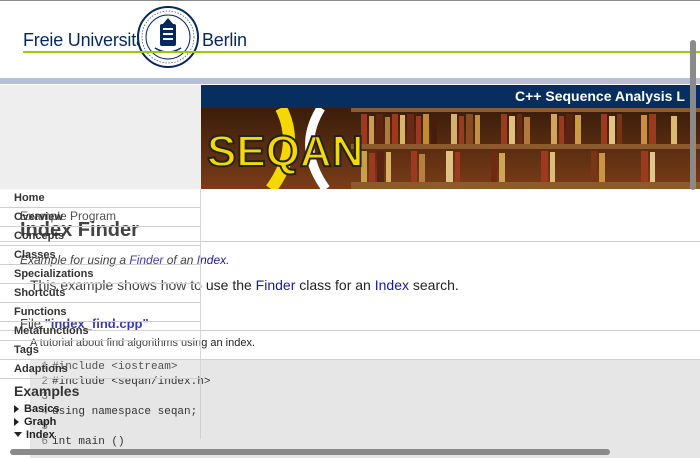 Image resolution: width=700 pixels, height=458 pixels. What do you see at coordinates (224, 40) in the screenshot?
I see `university-name-right: Berlin` at bounding box center [224, 40].